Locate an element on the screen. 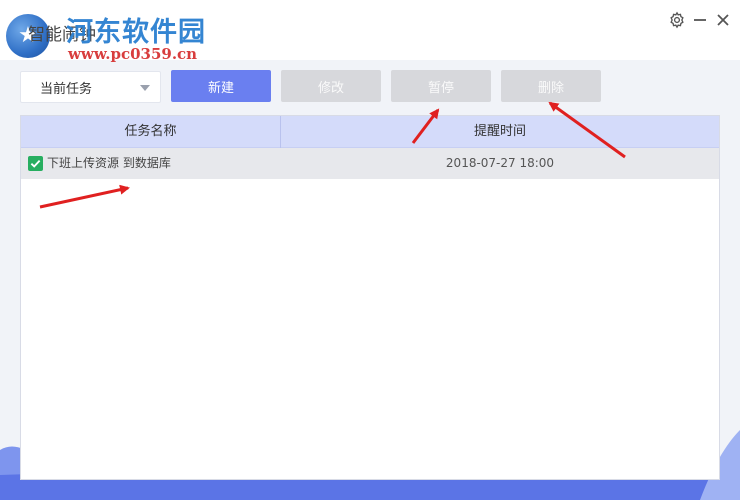 The image size is (740, 500). task-name-cell: 下班上传资源 到数据库 is located at coordinates (109, 163).